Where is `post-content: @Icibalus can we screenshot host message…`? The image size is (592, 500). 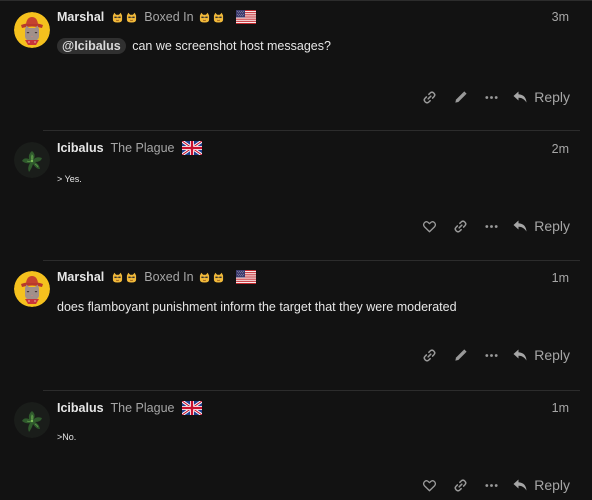
post-content: @Icibalus can we screenshot host message… is located at coordinates (194, 46).